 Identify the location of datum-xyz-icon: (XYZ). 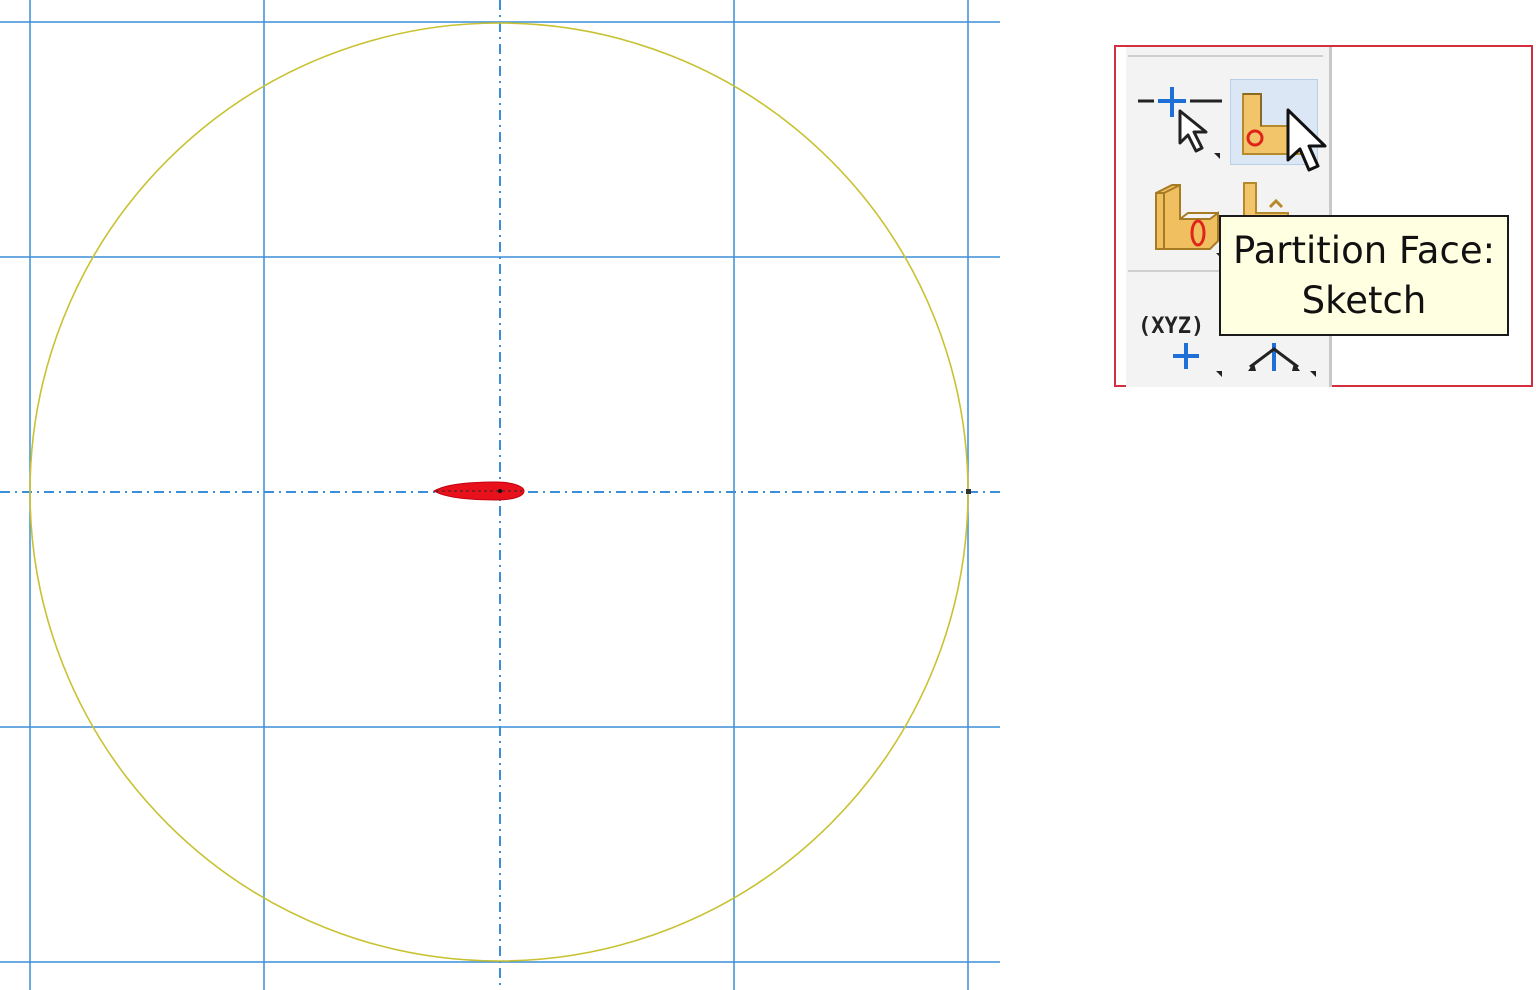
(1180, 345).